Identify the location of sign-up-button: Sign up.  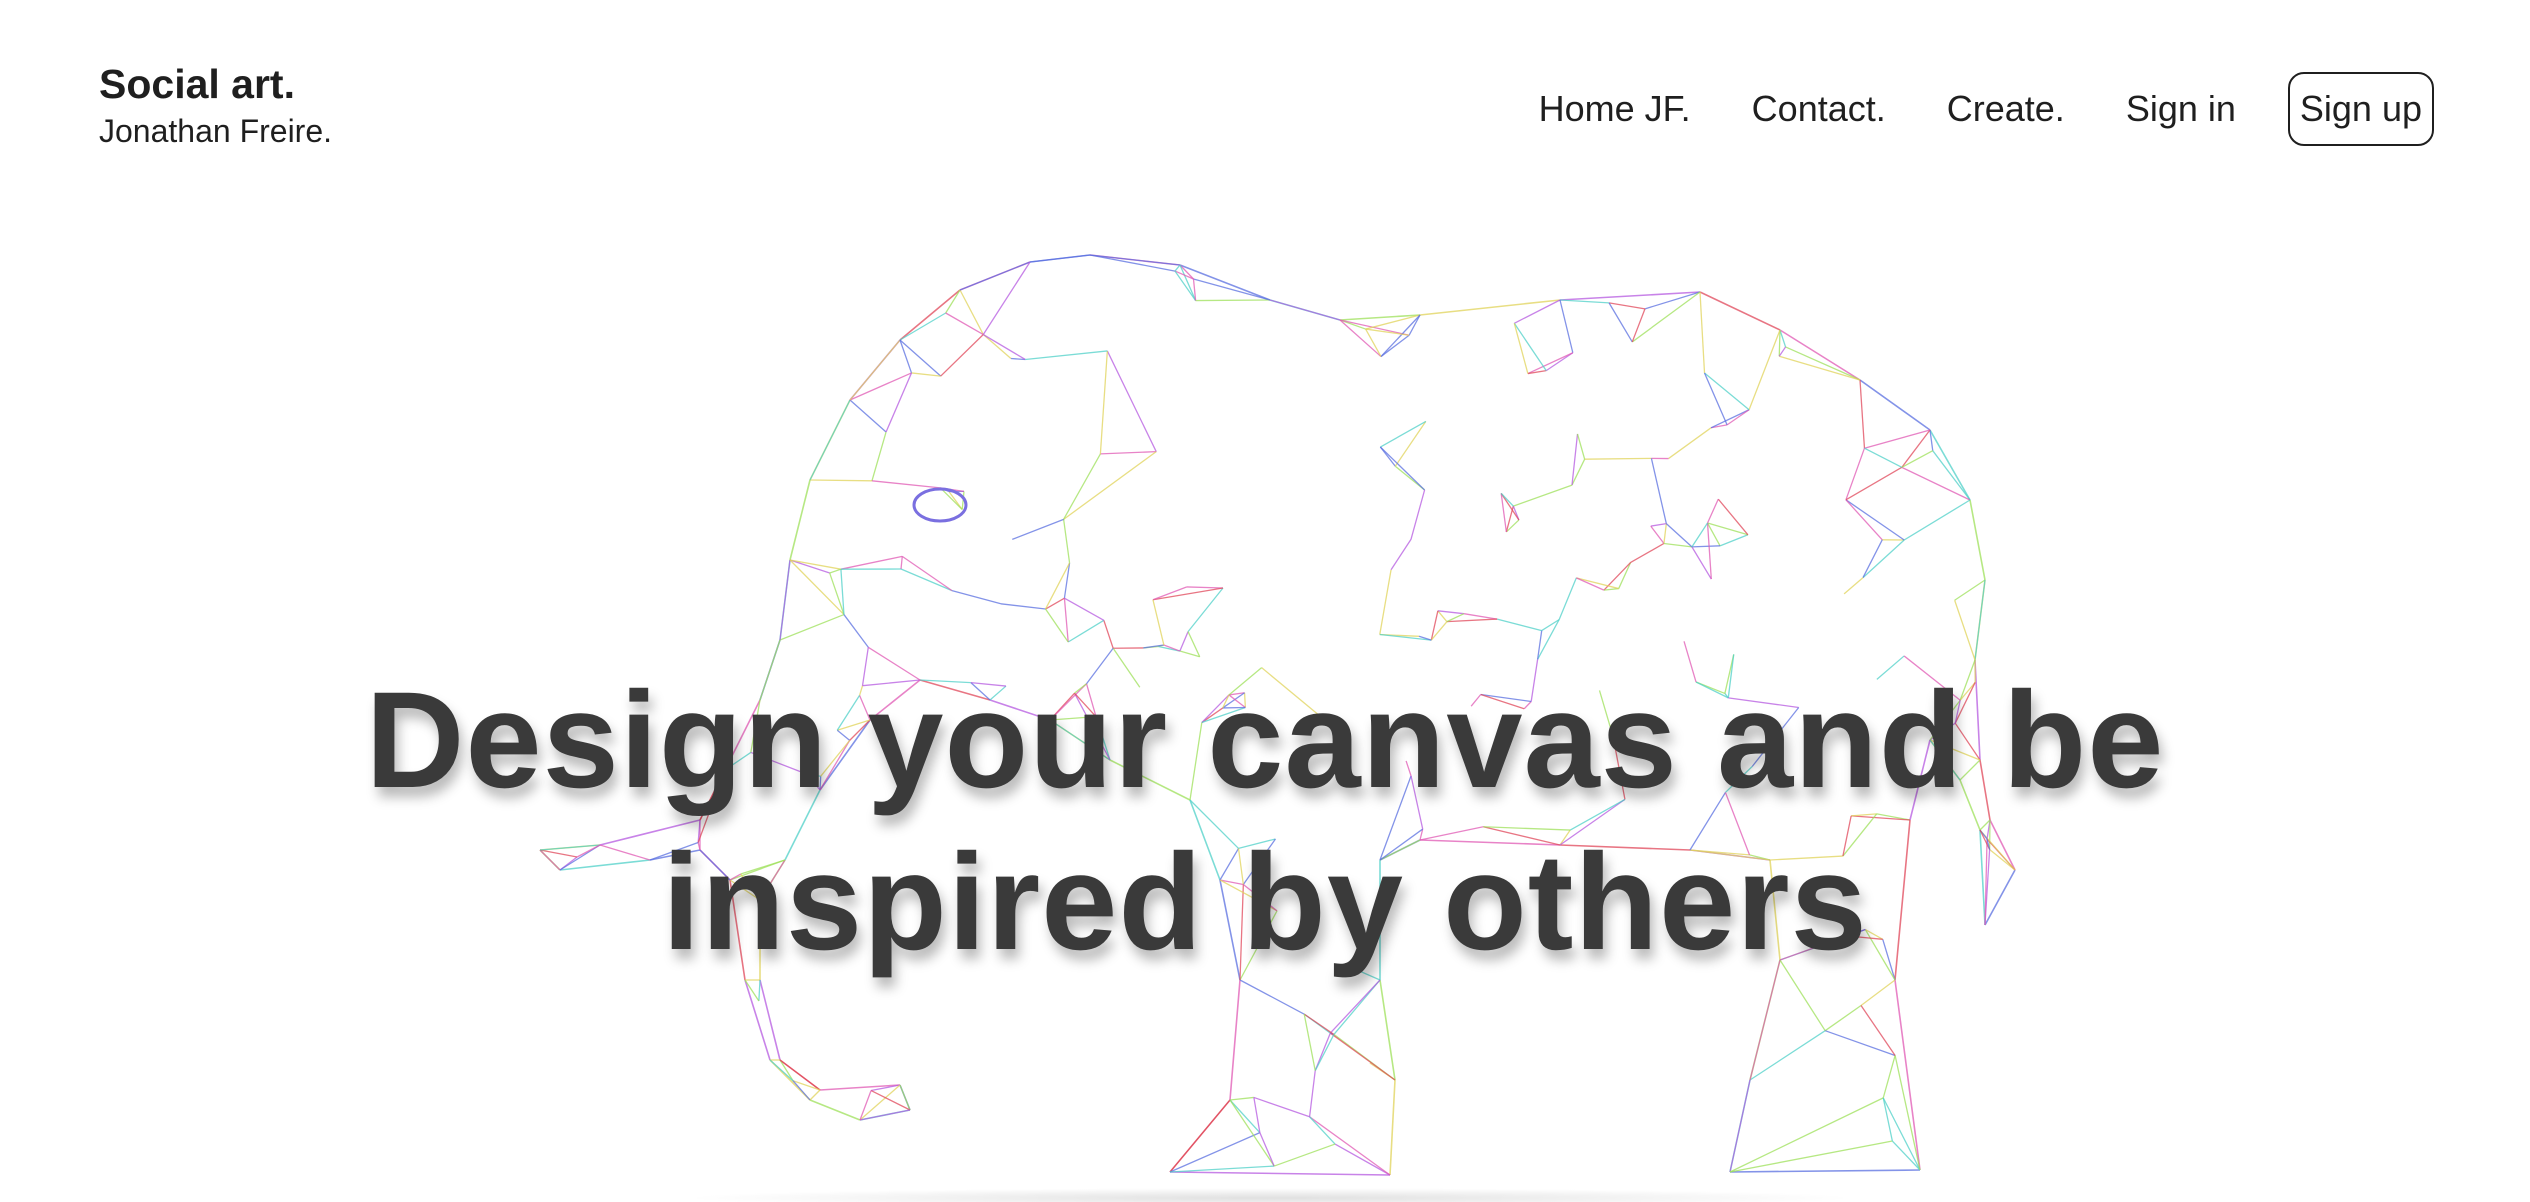
(2360, 109).